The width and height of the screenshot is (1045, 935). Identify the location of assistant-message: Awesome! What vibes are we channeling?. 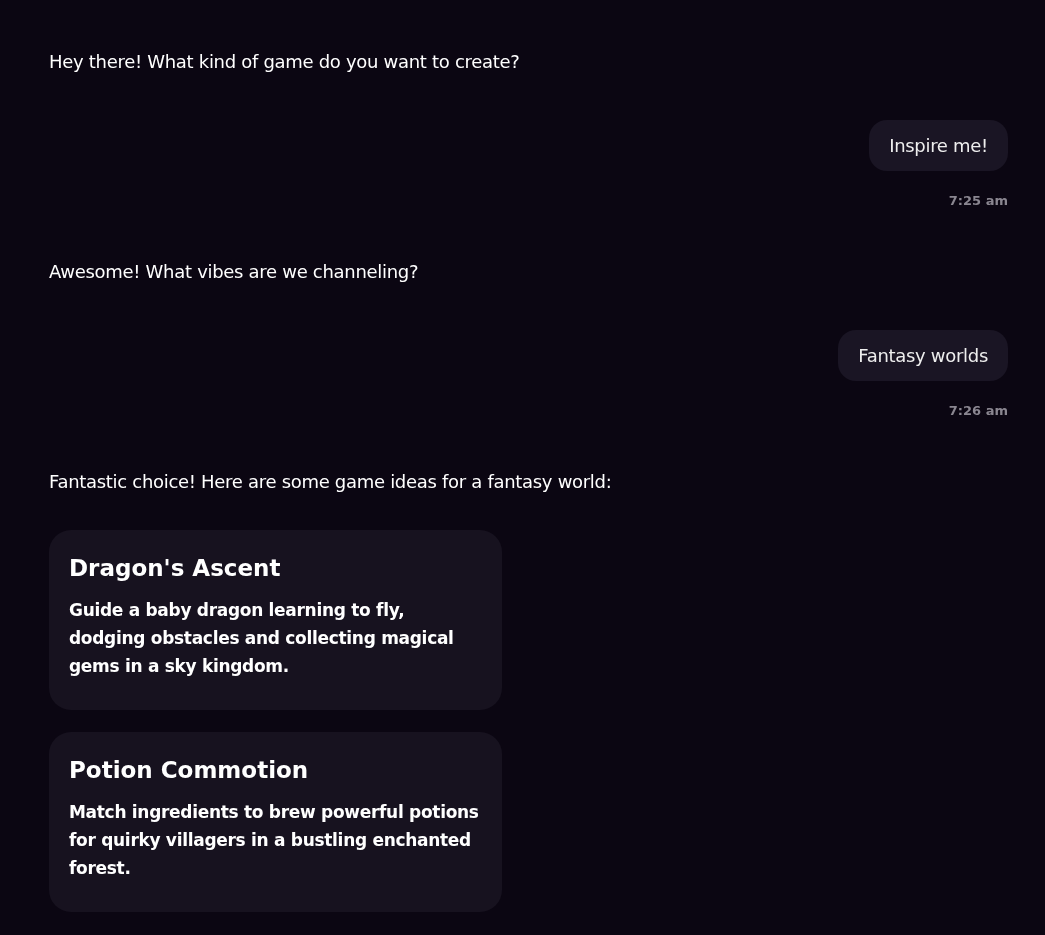
(234, 272).